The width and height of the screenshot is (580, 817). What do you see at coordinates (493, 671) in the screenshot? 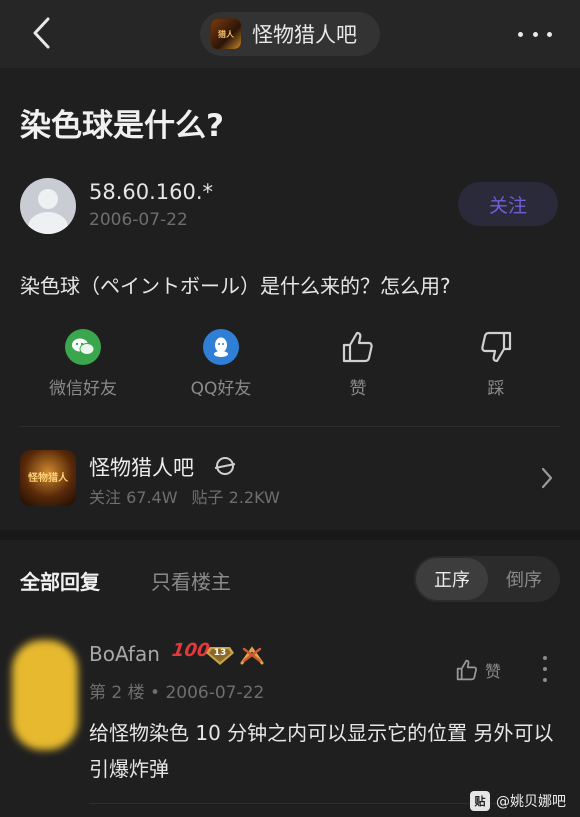
I see `reply-like-label: 赞` at bounding box center [493, 671].